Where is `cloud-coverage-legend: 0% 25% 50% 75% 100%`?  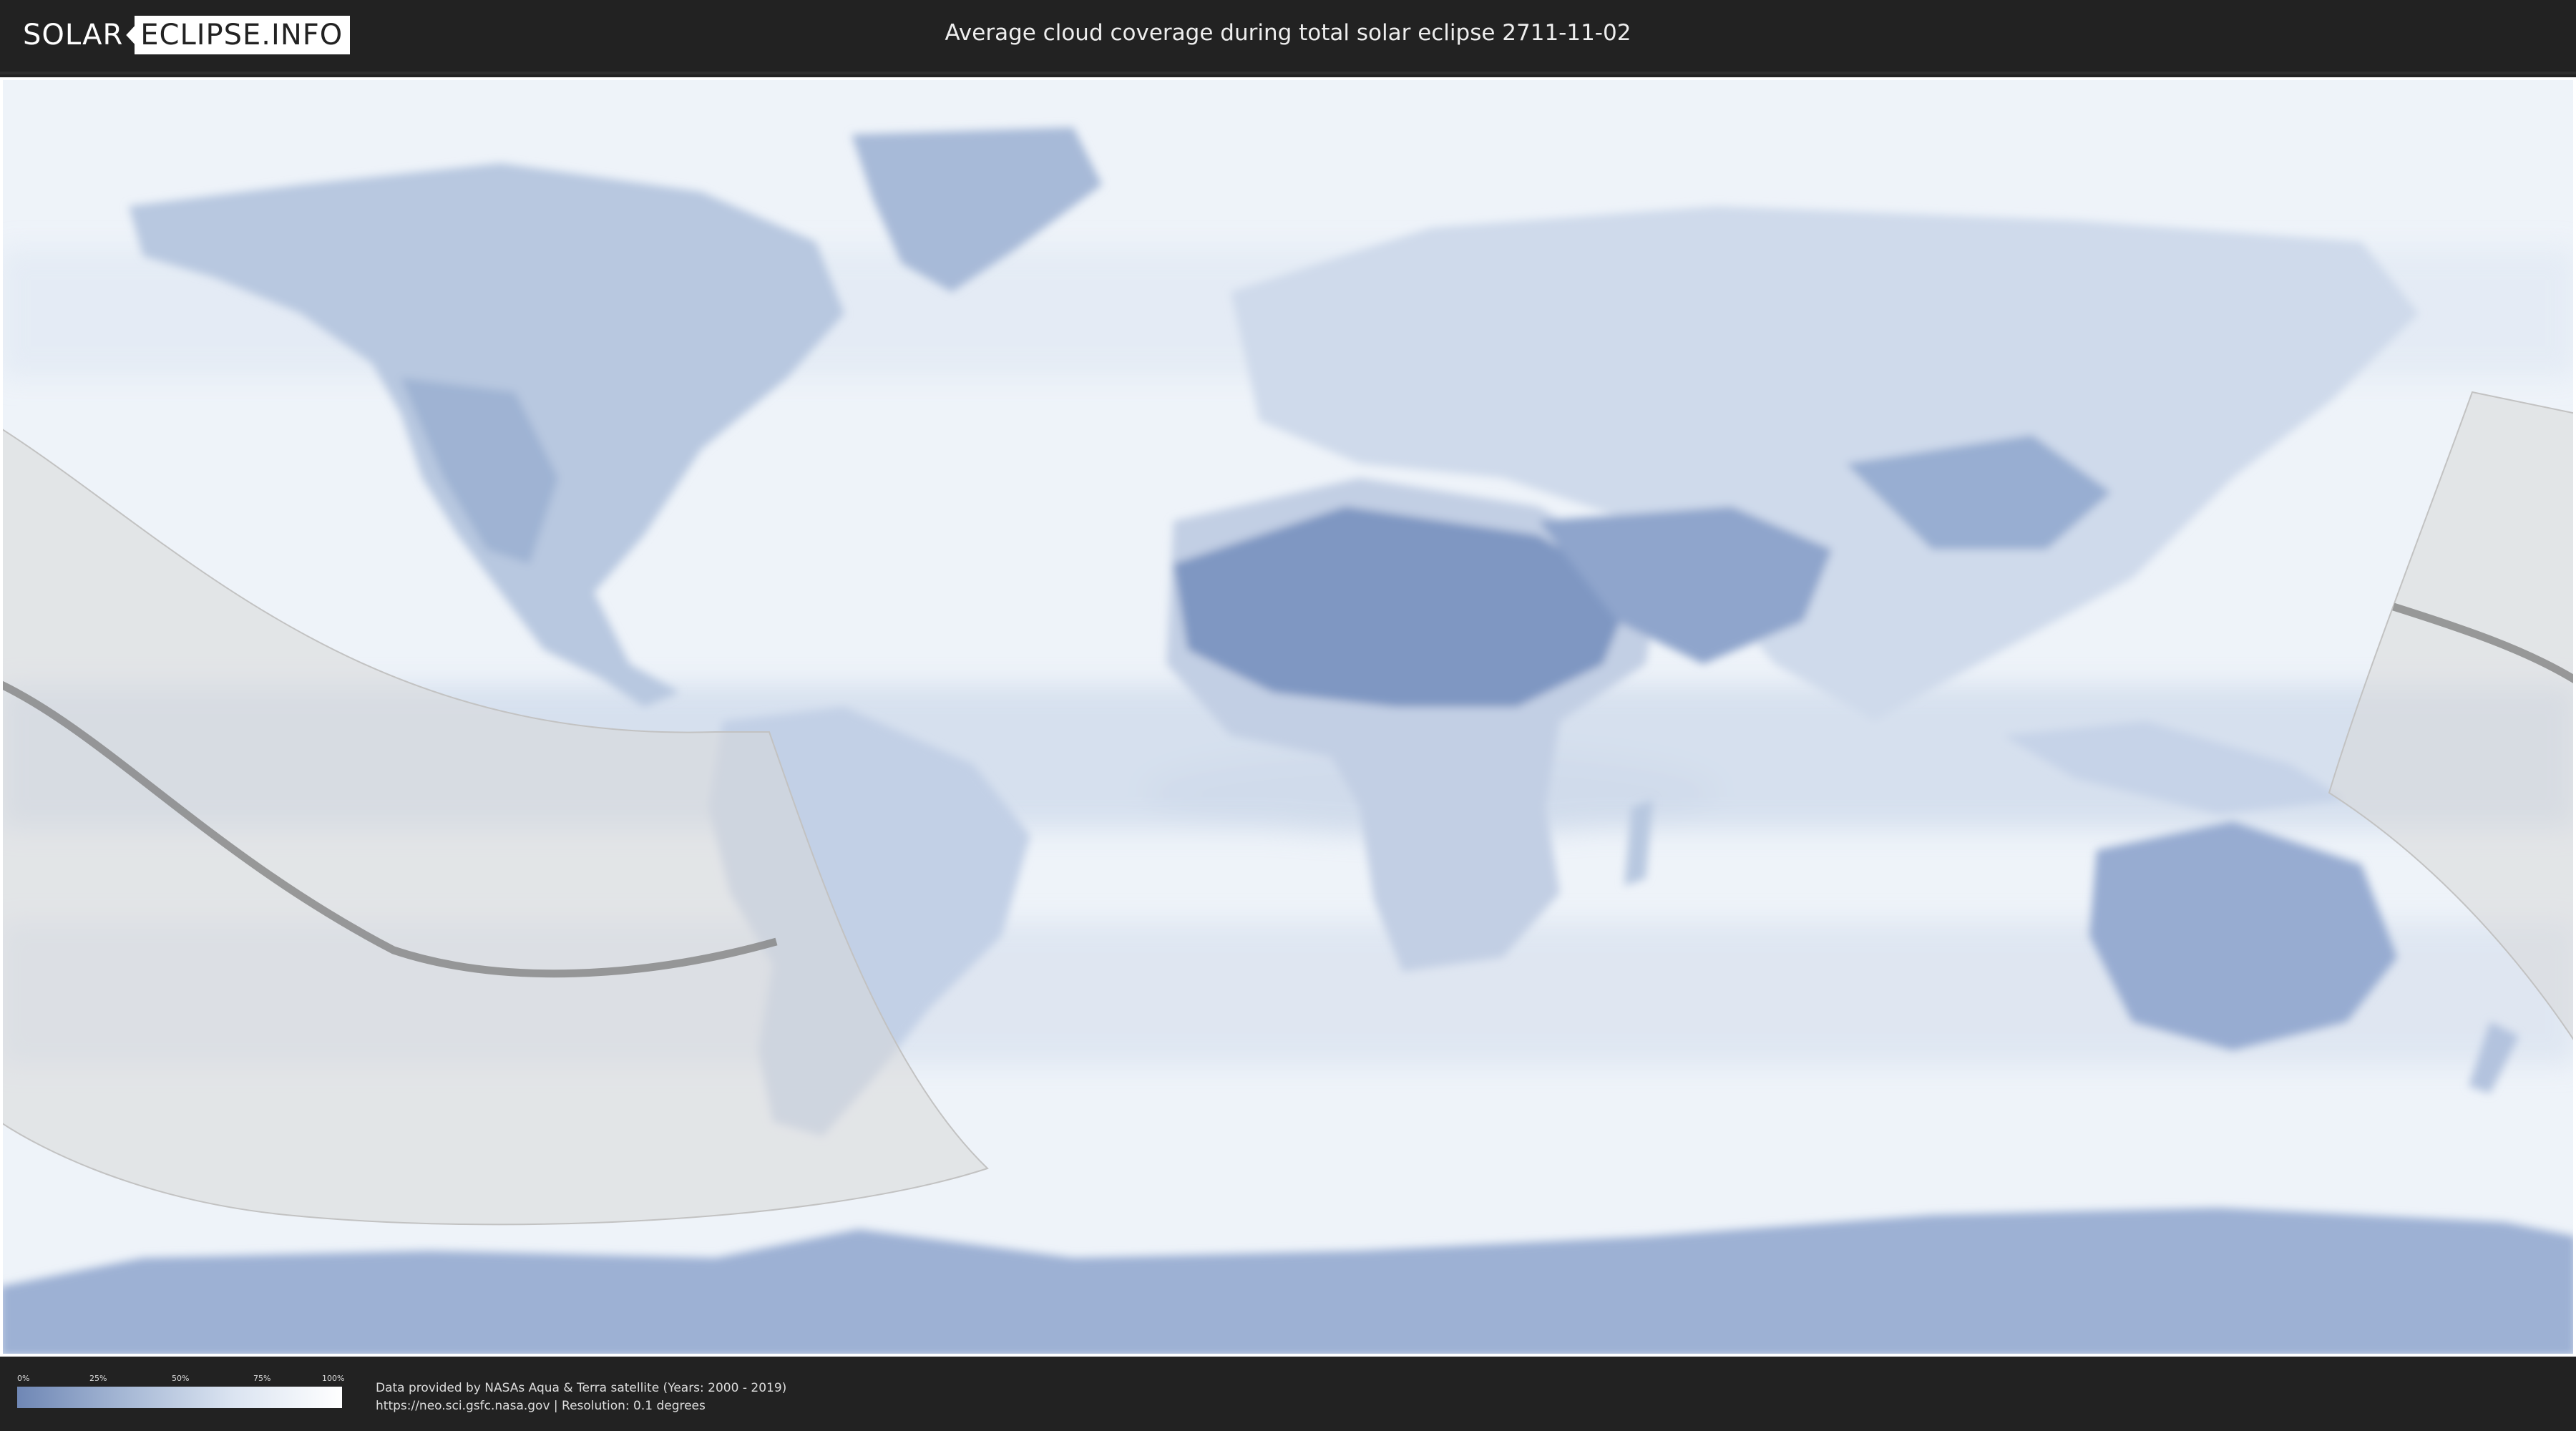 cloud-coverage-legend: 0% 25% 50% 75% 100% is located at coordinates (181, 1395).